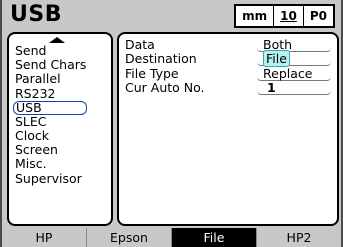 Image resolution: width=343 pixels, height=247 pixels. I want to click on menu-item-usb: USB, so click(50, 107).